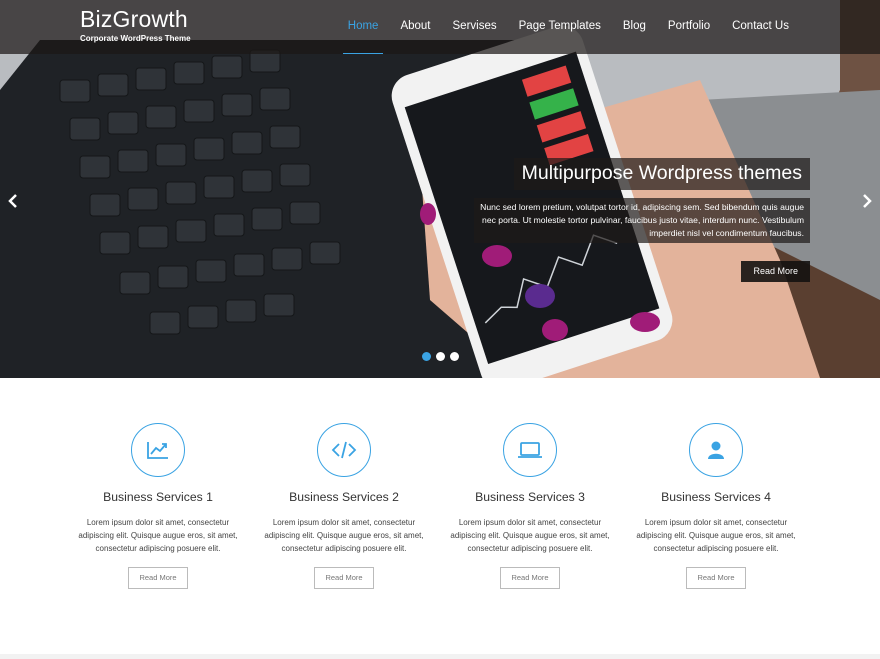  What do you see at coordinates (135, 38) in the screenshot?
I see `brand-tagline: Corporate WordPress Theme` at bounding box center [135, 38].